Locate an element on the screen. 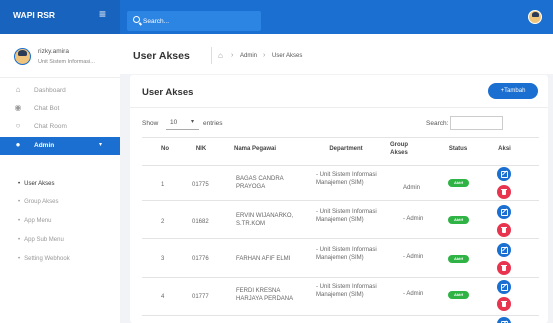 The width and height of the screenshot is (553, 323). top-navbar: WAPI RSR ≡ is located at coordinates (276, 17).